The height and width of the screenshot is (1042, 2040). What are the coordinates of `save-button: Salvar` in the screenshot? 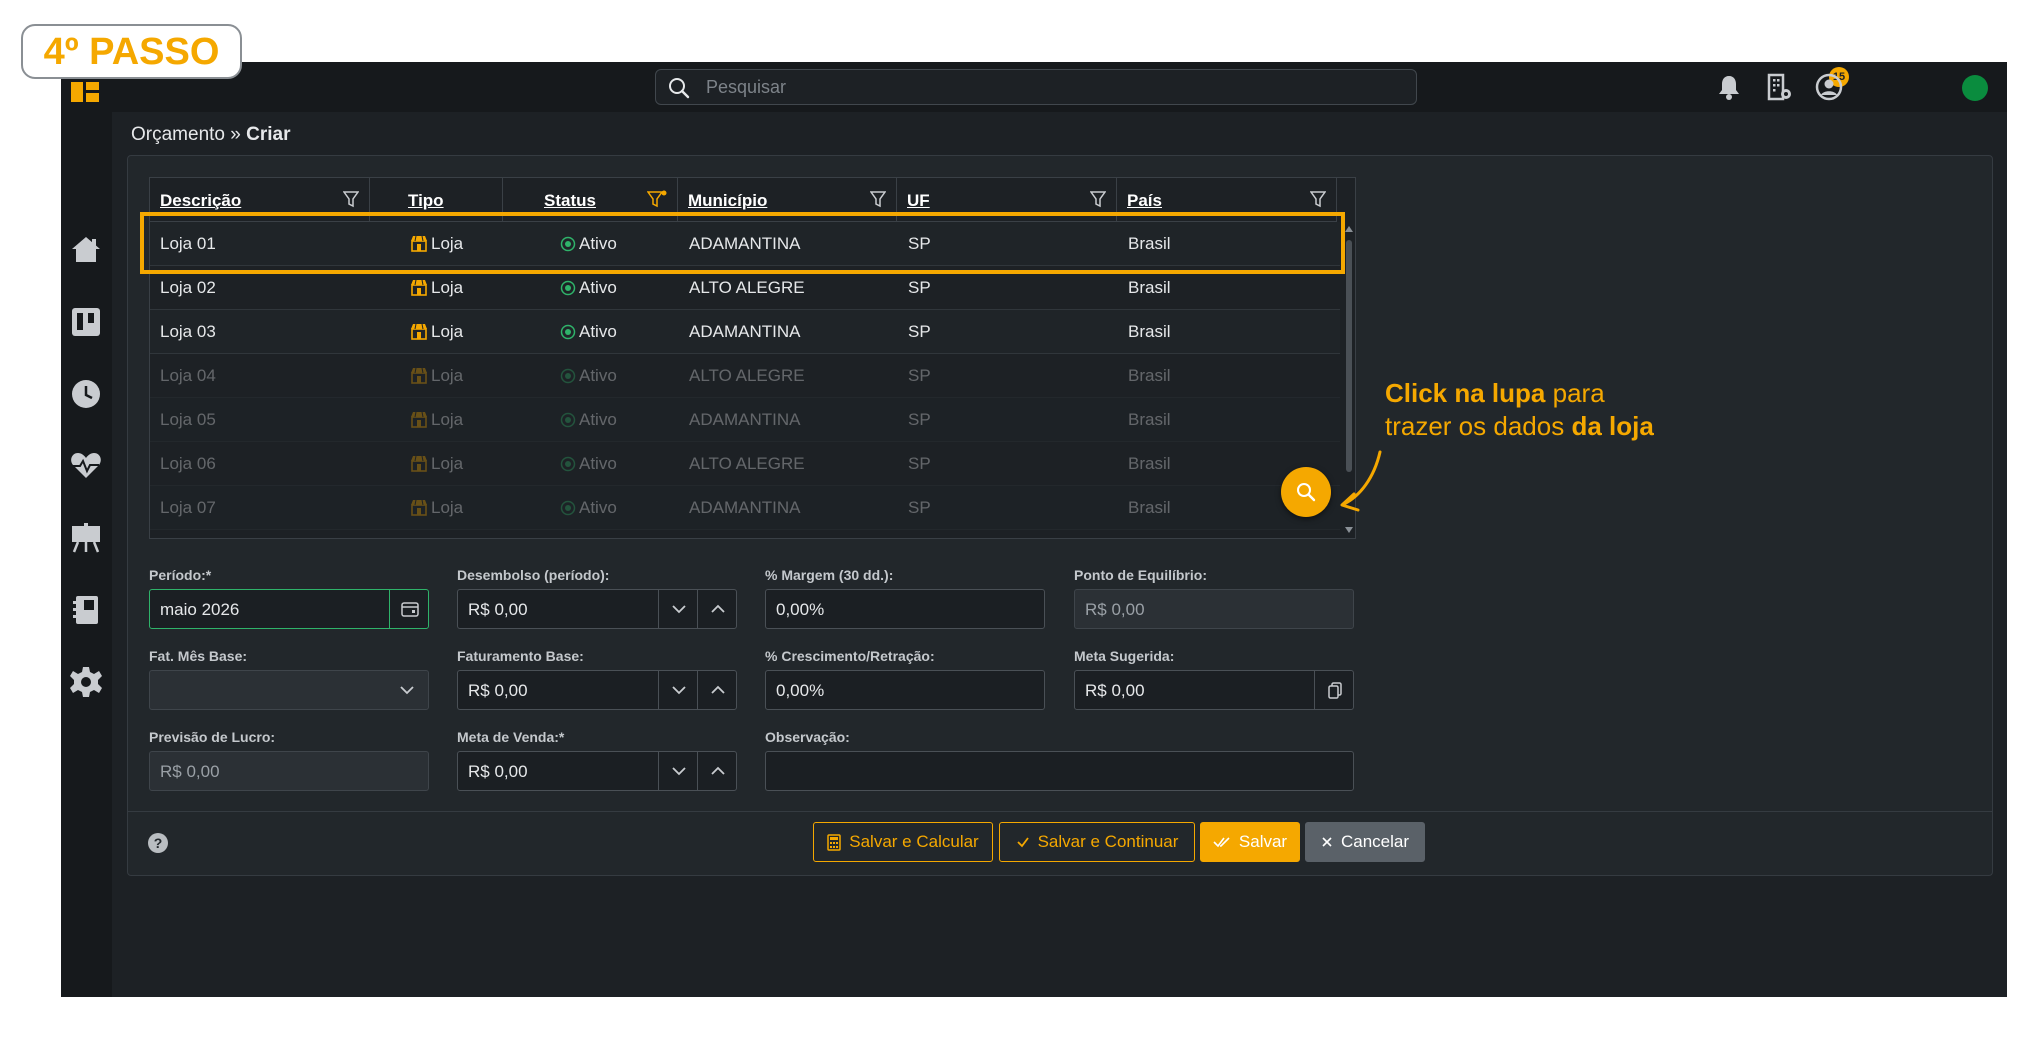 It's located at (1250, 842).